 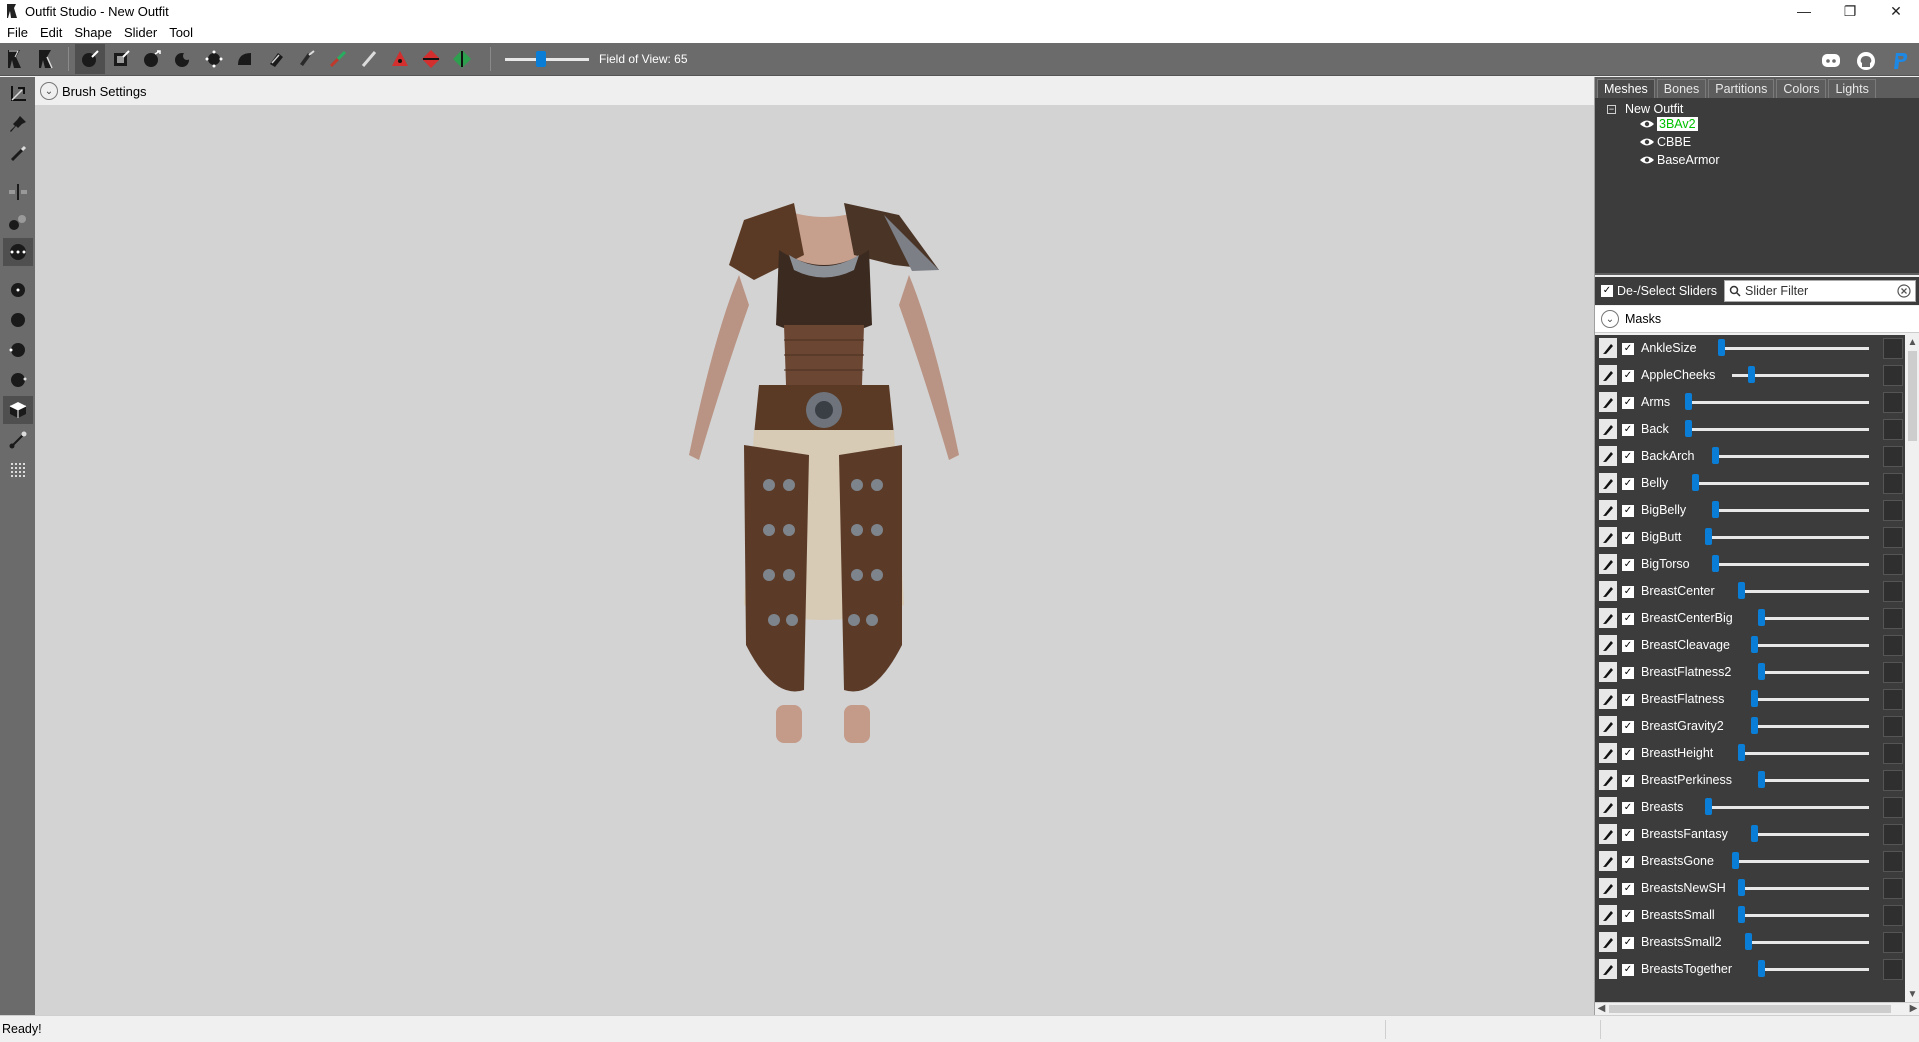 What do you see at coordinates (541, 59) in the screenshot?
I see `fov-slider-thumb` at bounding box center [541, 59].